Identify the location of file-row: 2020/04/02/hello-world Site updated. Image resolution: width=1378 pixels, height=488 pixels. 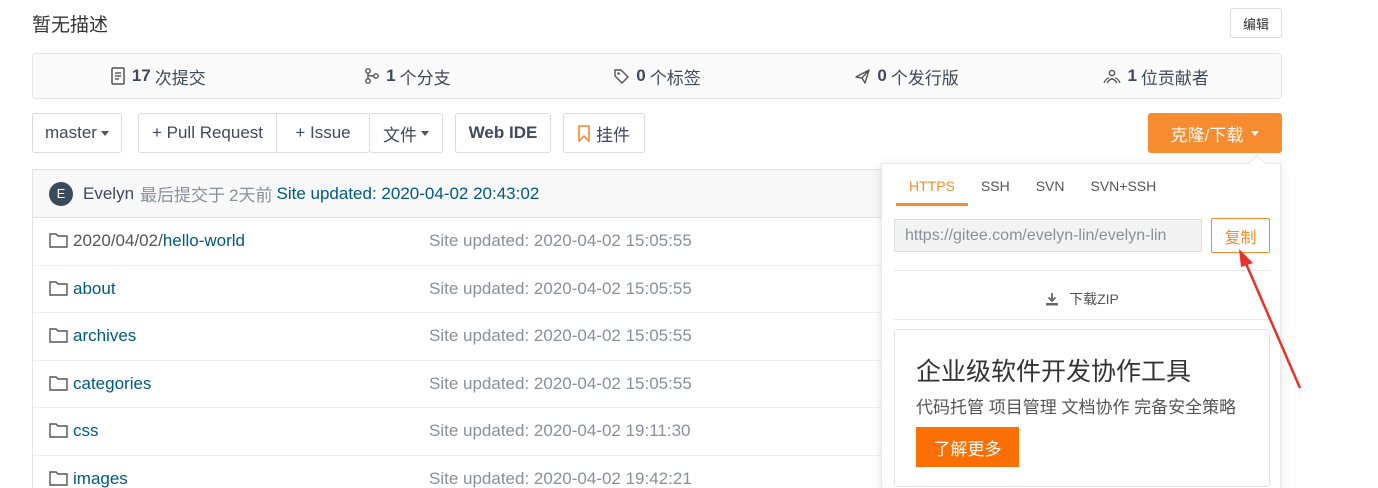
(472, 242).